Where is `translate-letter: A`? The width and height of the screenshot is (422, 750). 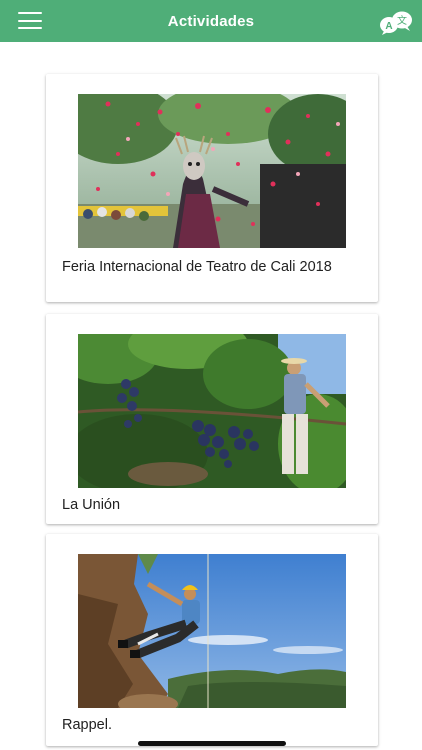 translate-letter: A is located at coordinates (388, 26).